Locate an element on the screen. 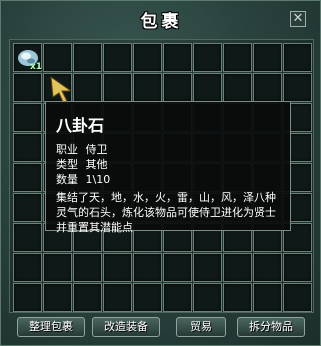  window-title: 包裹 is located at coordinates (161, 22).